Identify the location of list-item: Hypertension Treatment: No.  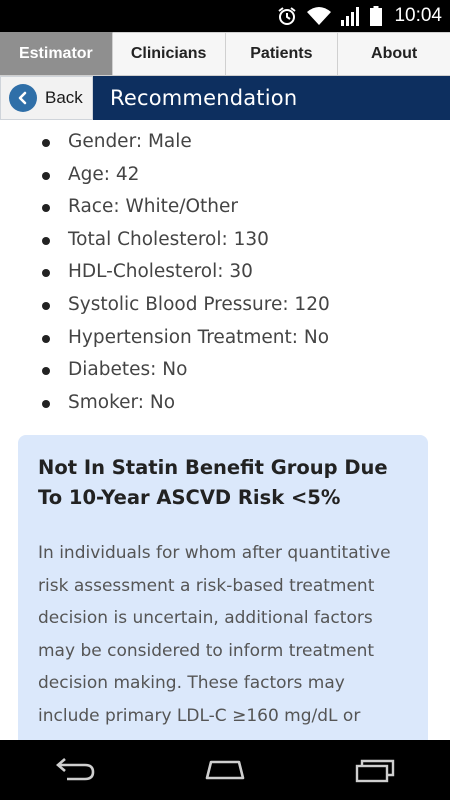
(245, 338).